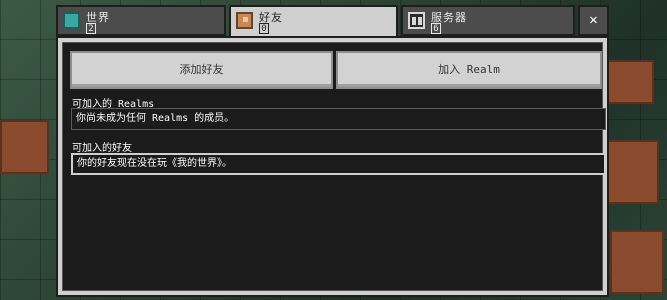 The width and height of the screenshot is (667, 300). What do you see at coordinates (338, 119) in the screenshot?
I see `realms-list-message: 你尚未成为任何 Realms 的成员。` at bounding box center [338, 119].